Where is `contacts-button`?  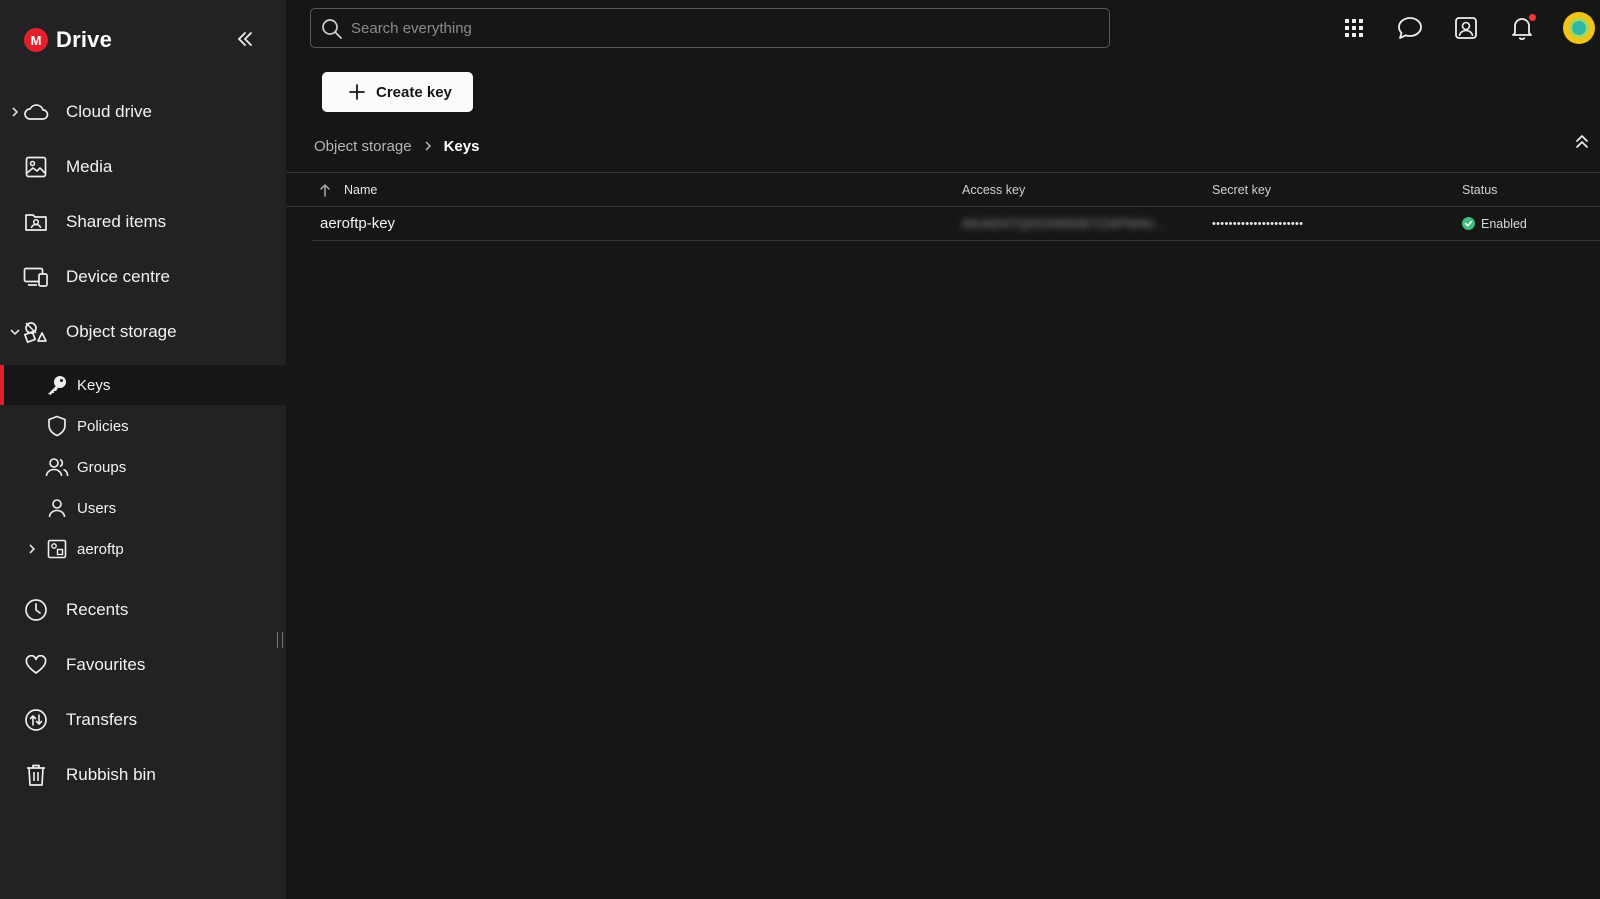 contacts-button is located at coordinates (1466, 28).